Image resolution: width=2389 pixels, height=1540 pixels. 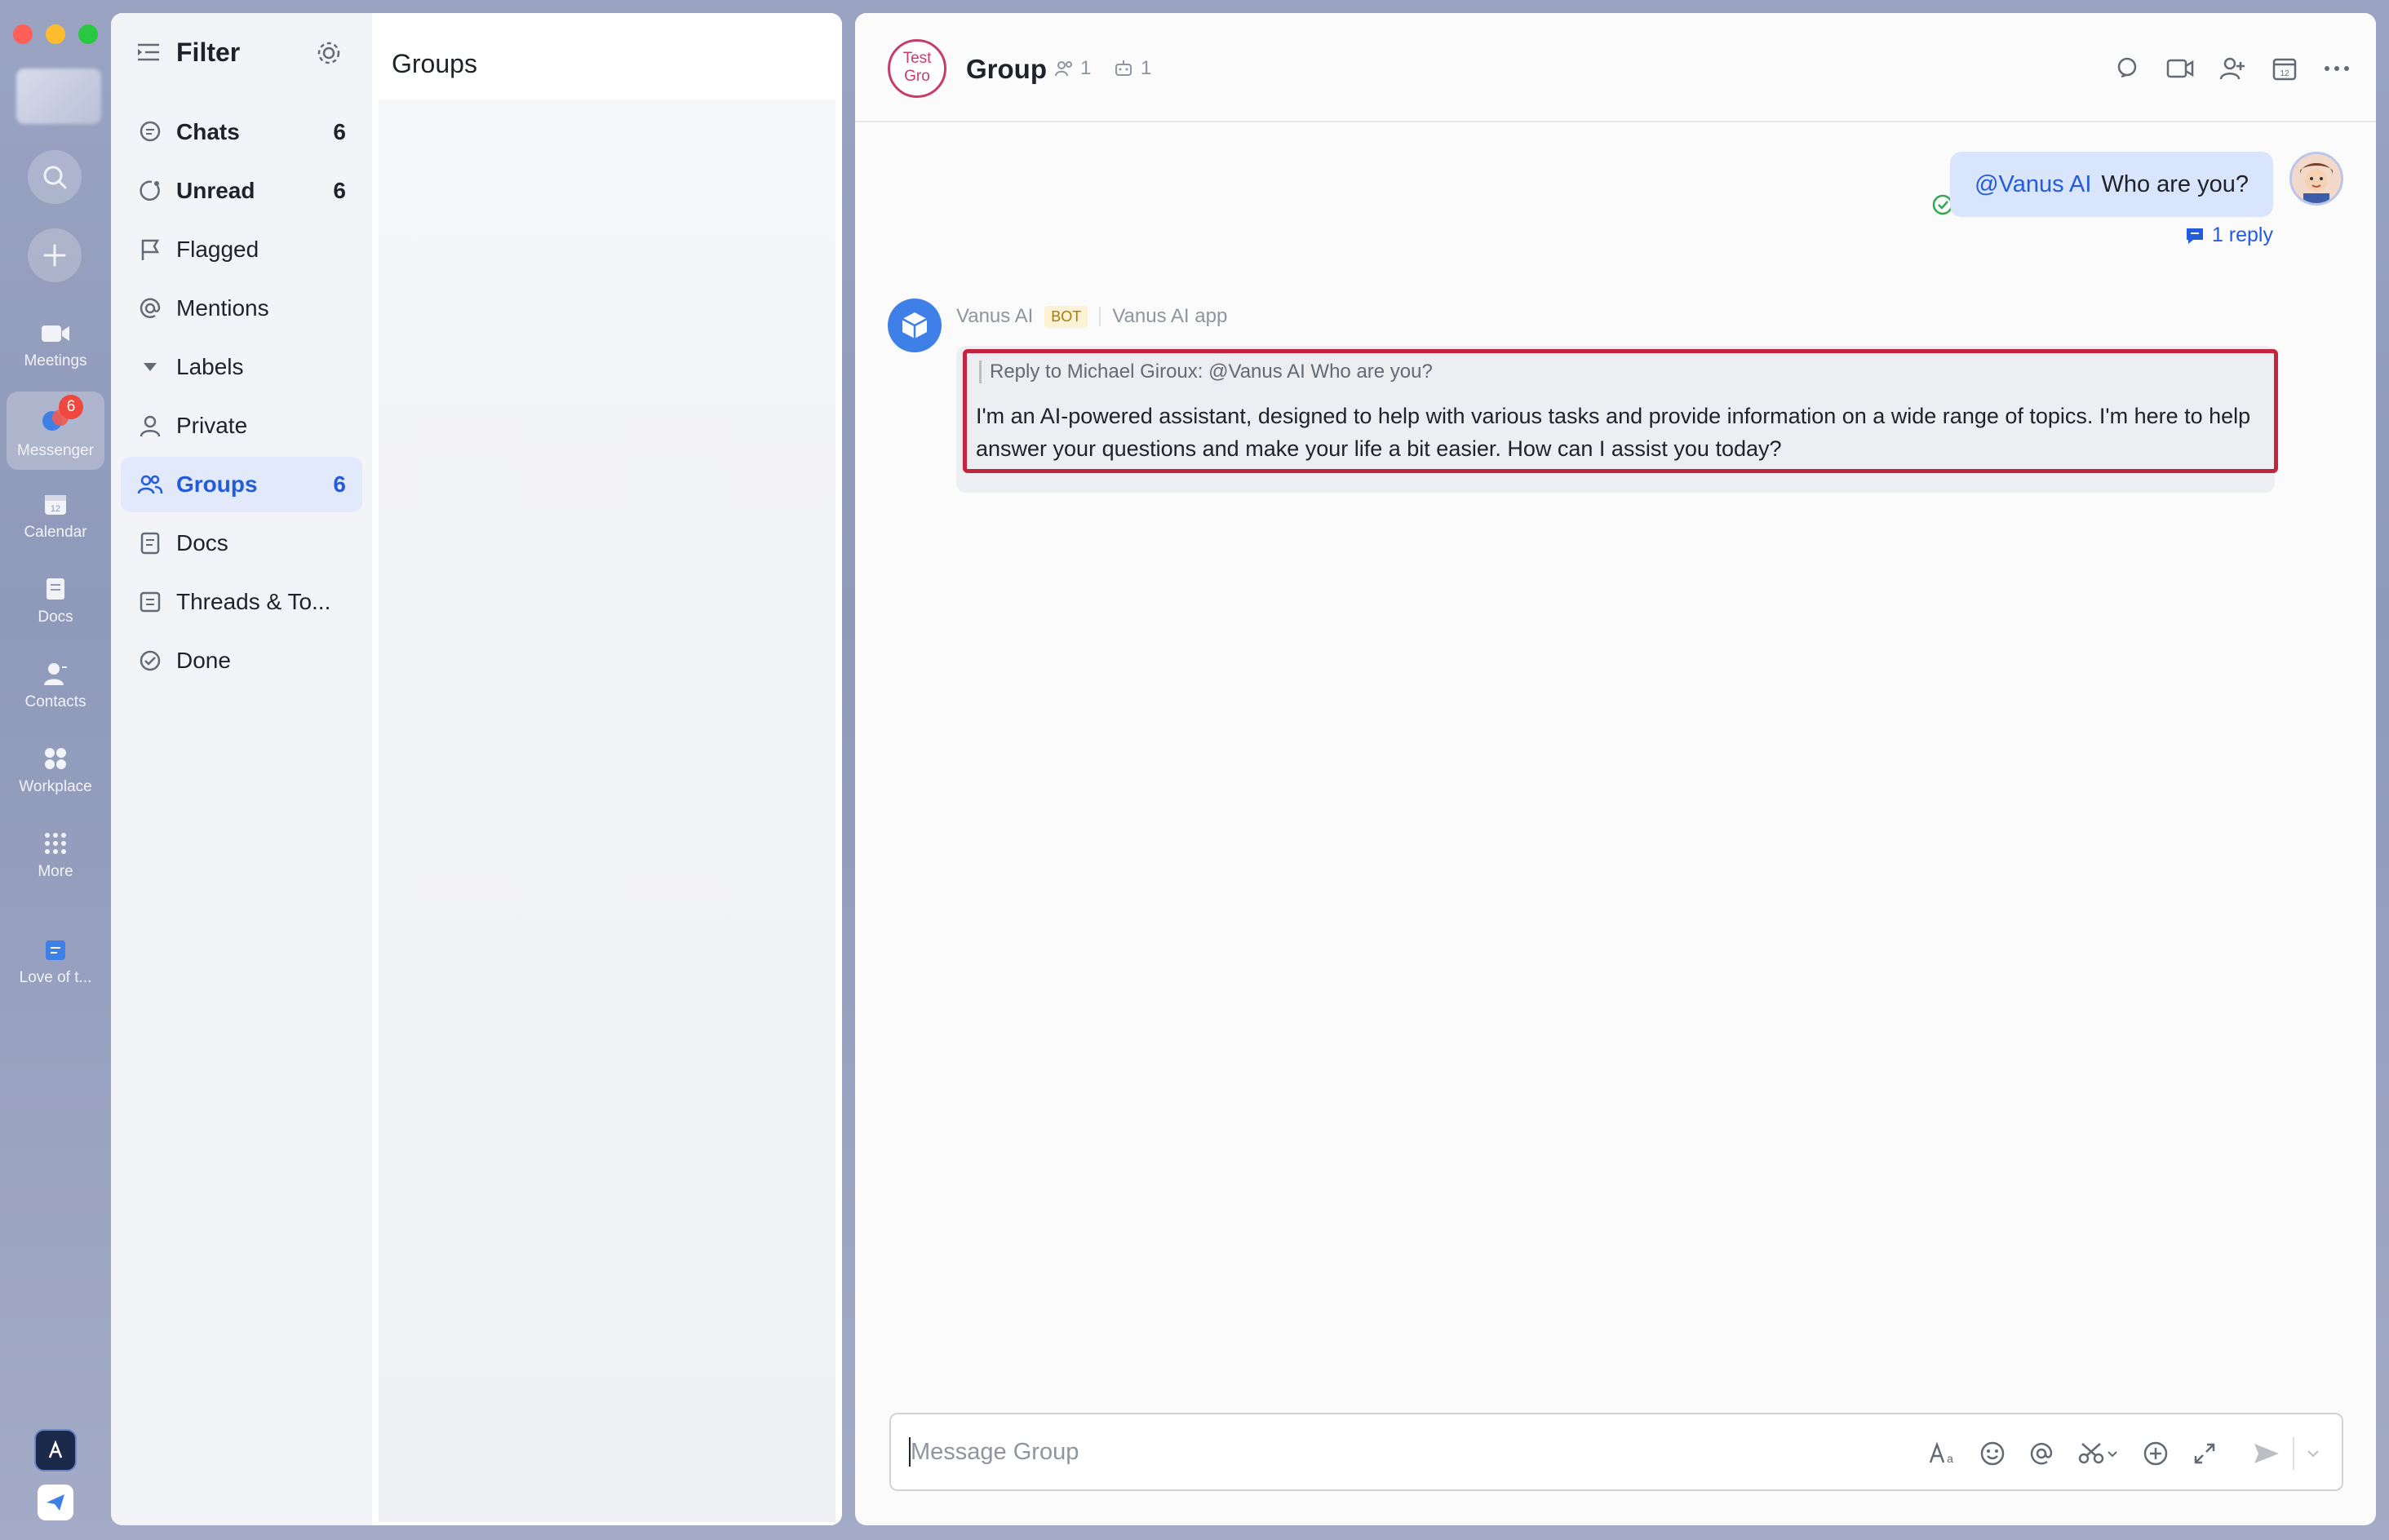 I want to click on calendar-button: 12, so click(x=2284, y=68).